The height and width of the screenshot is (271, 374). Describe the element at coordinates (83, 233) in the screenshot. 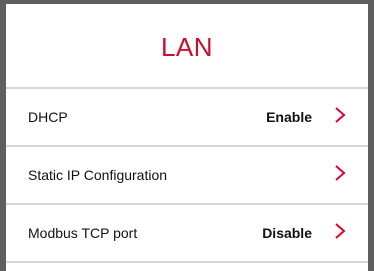

I see `row-label: Modbus TCP port` at that location.